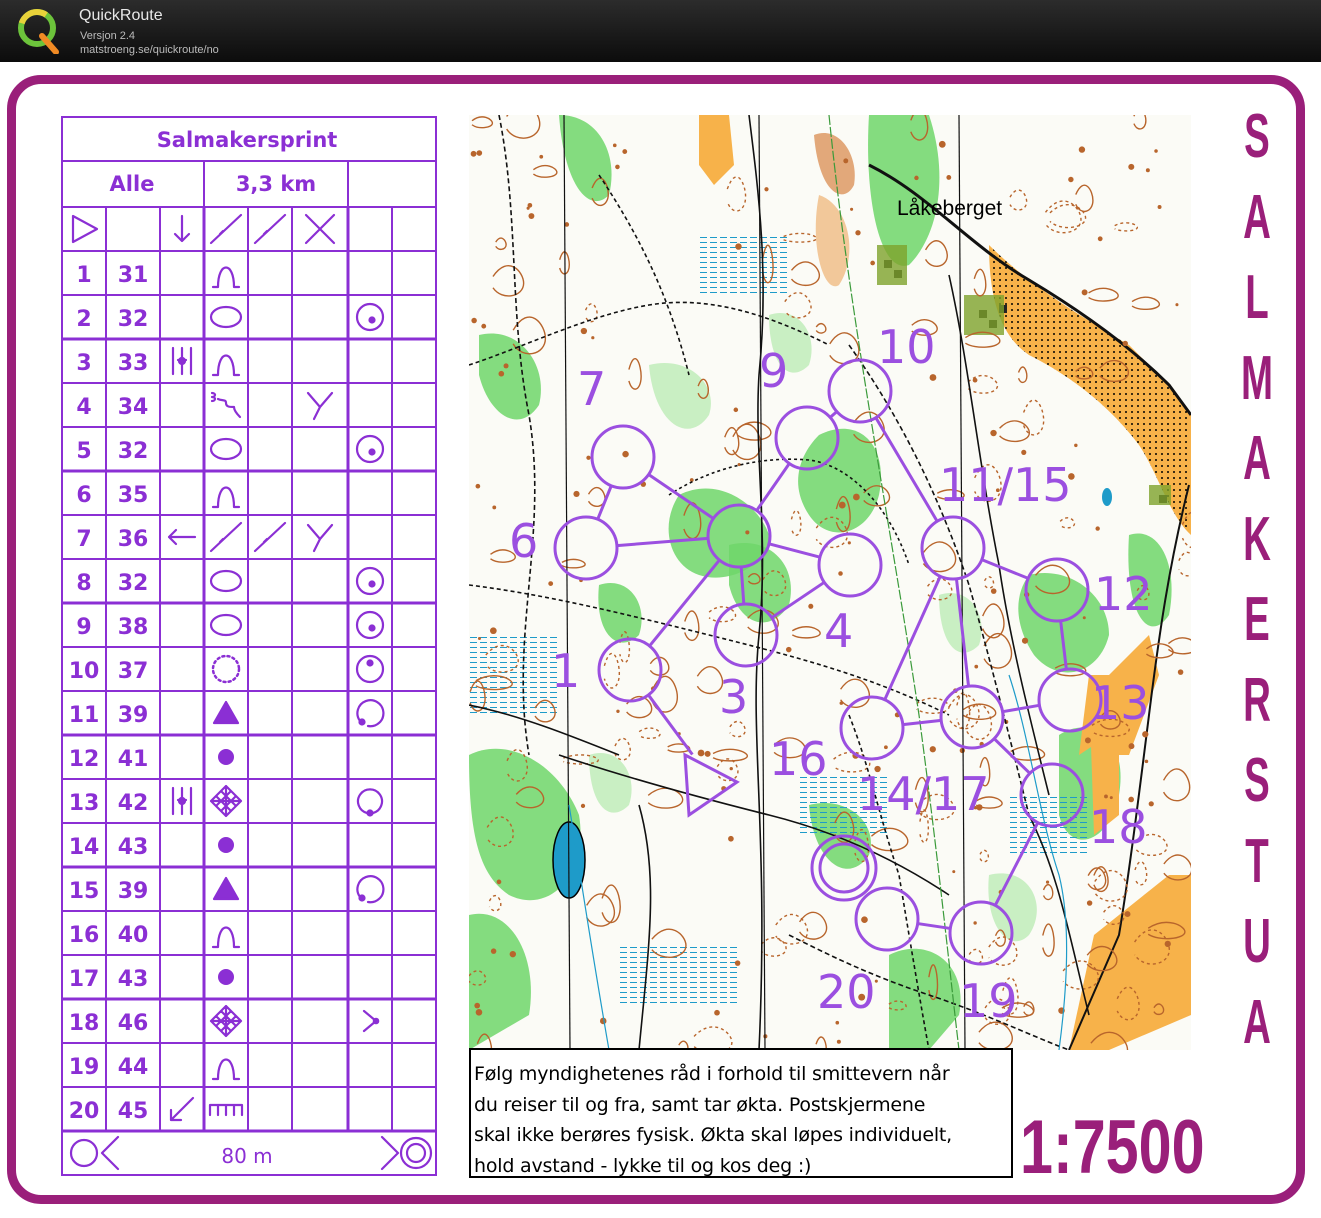 The width and height of the screenshot is (1321, 1218). I want to click on control-code: 44, so click(133, 1067).